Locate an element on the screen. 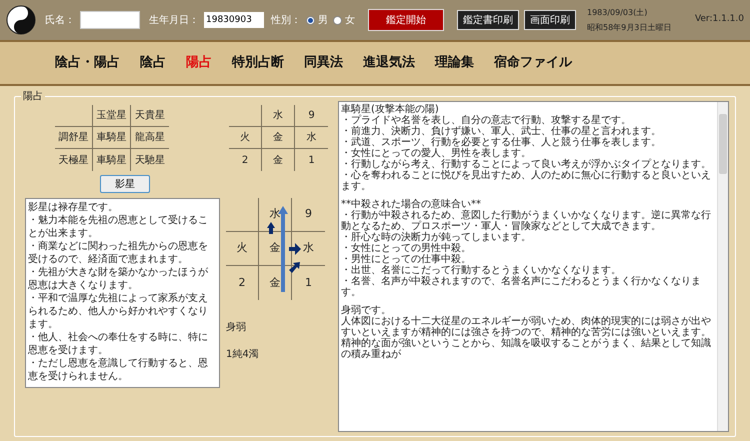  description-text: ・先祖が大きな財を築かなかったほうが恩恵は大きくなります。 is located at coordinates (118, 279).